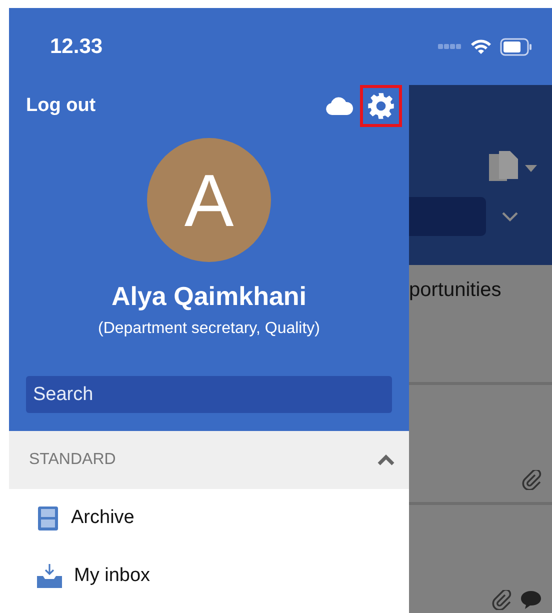 This screenshot has width=552, height=613. Describe the element at coordinates (61, 106) in the screenshot. I see `logout-button: Log out` at that location.